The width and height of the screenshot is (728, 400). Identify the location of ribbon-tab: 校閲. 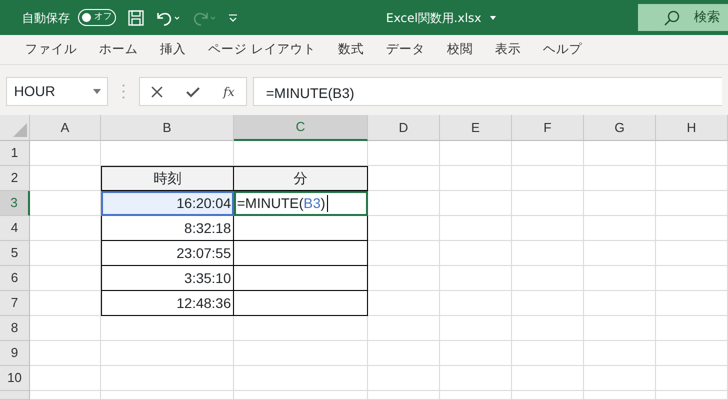
(460, 49).